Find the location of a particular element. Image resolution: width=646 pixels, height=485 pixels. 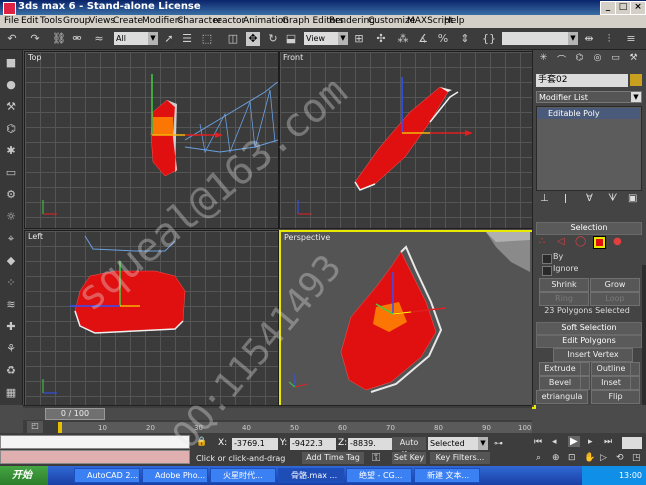

zoom-extents-icon: ⊡ is located at coordinates (572, 458).